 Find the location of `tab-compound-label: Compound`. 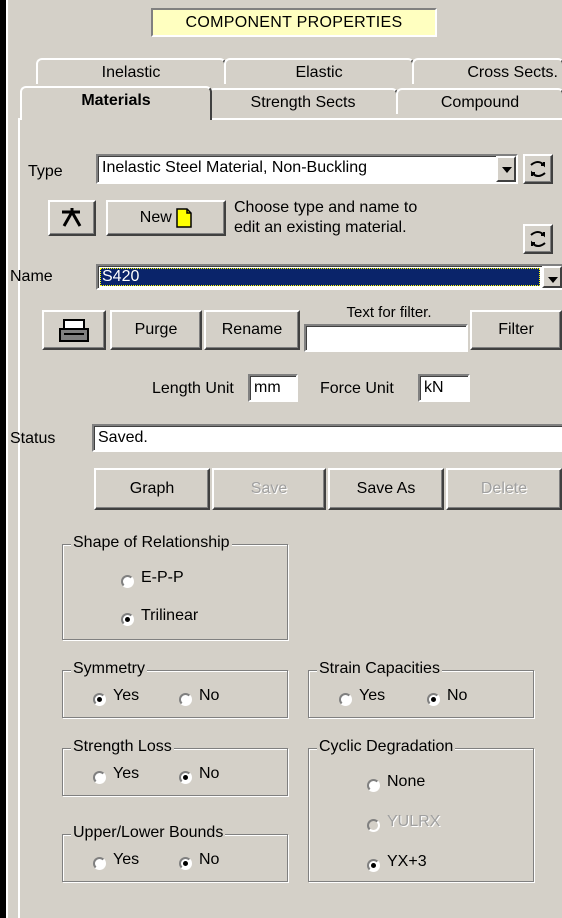

tab-compound-label: Compound is located at coordinates (480, 102).